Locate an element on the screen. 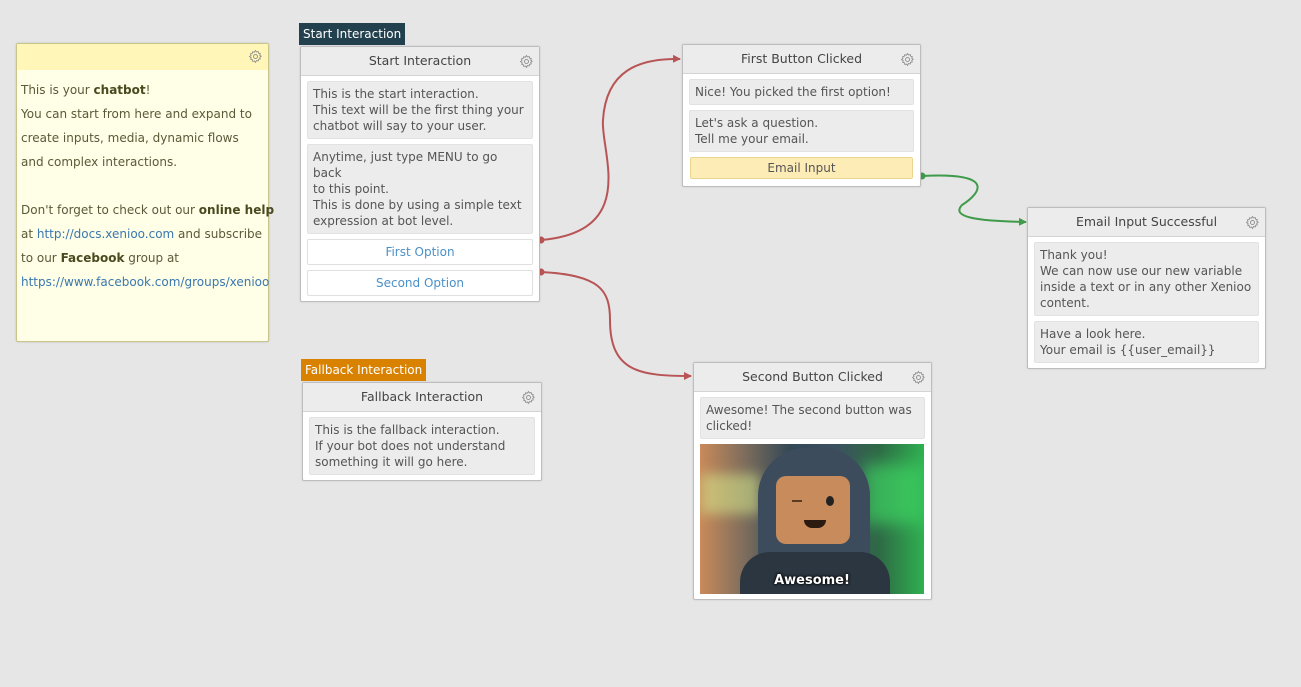 Image resolution: width=1301 pixels, height=687 pixels. node-title-text: First Button Clicked is located at coordinates (801, 58).